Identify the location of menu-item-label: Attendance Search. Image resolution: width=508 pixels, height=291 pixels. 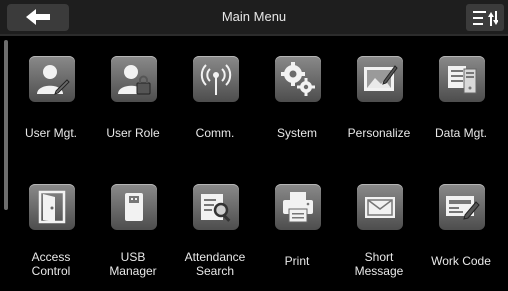
(215, 264).